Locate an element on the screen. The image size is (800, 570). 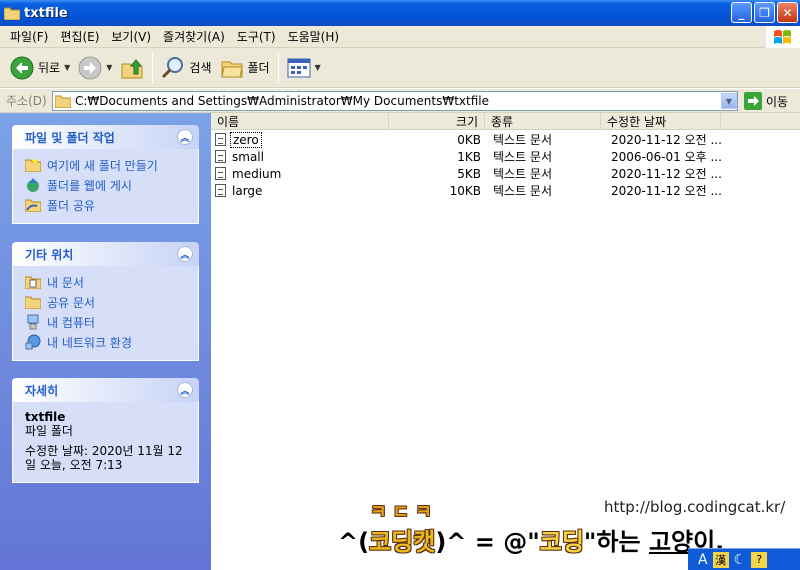
ime-language-bar: A 漢 ☾ ? is located at coordinates (744, 559).